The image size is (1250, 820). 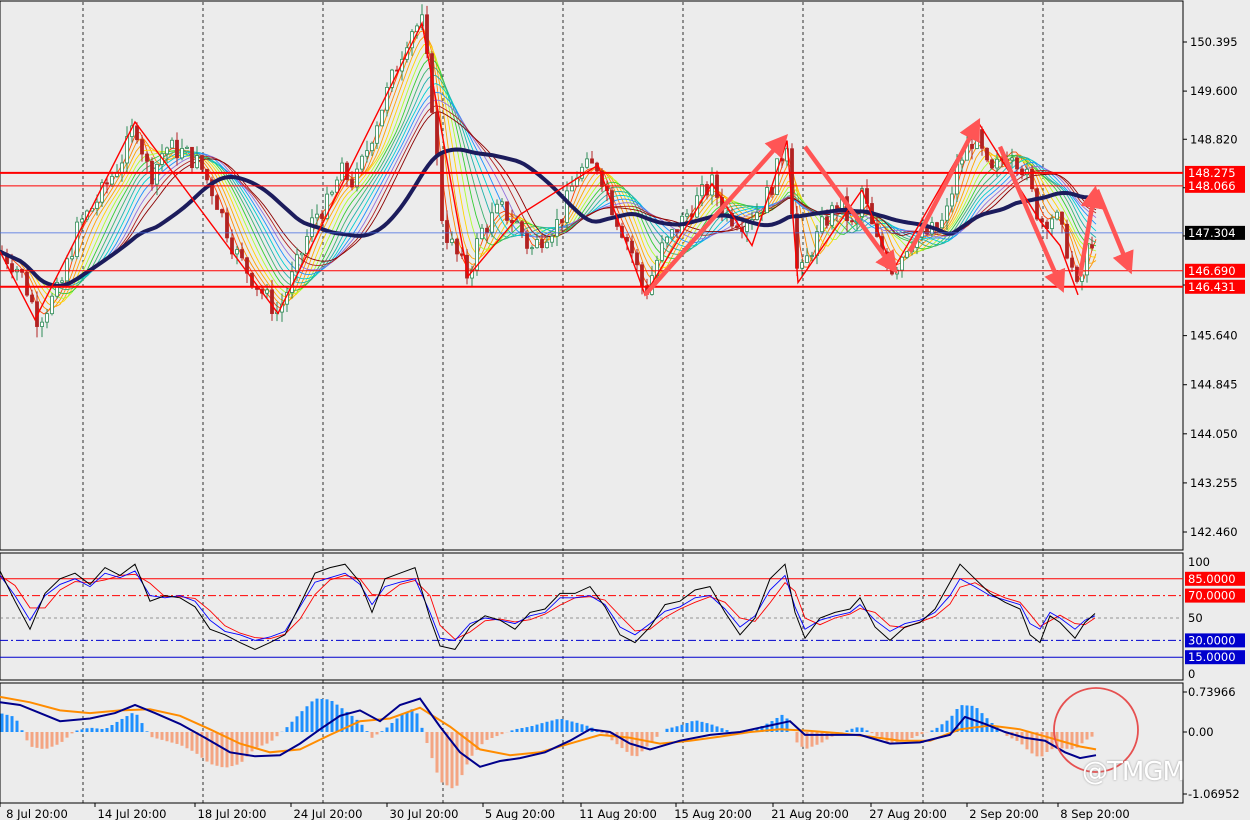 I want to click on y-tick-label: 144.050, so click(x=1214, y=434).